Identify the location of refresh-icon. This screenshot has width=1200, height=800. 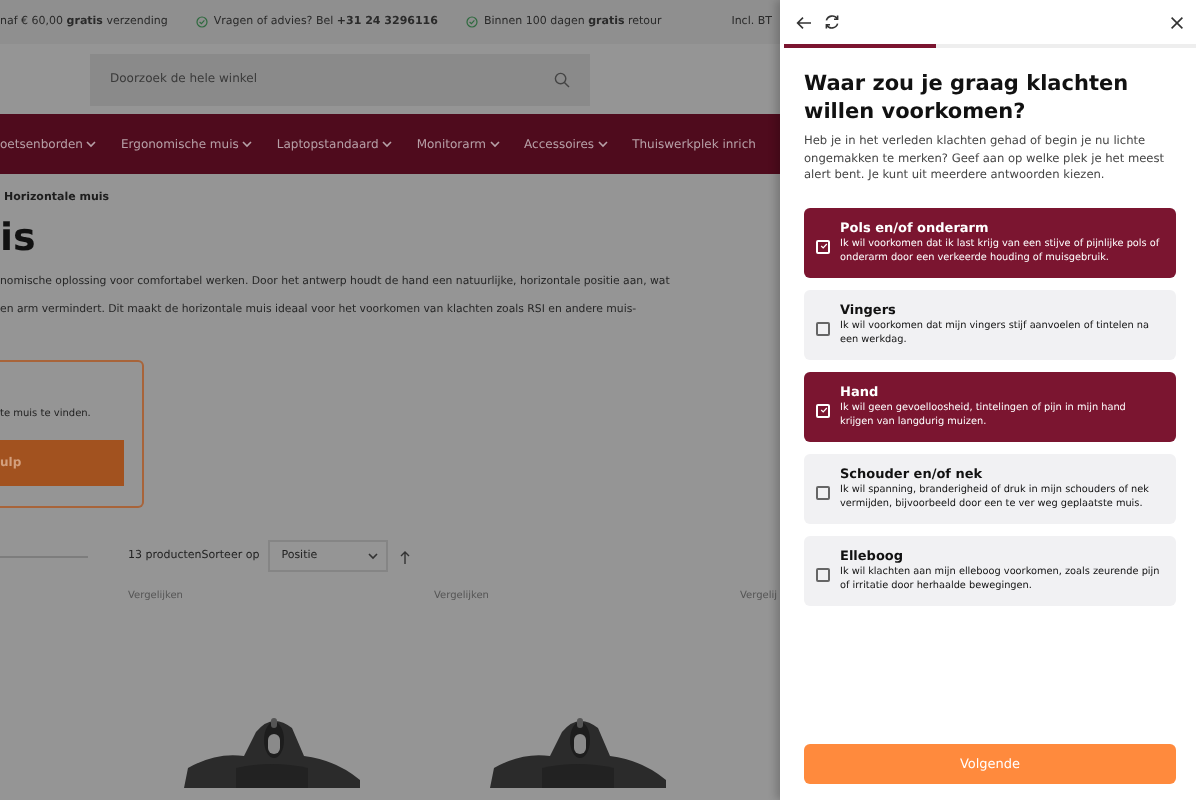
(832, 22).